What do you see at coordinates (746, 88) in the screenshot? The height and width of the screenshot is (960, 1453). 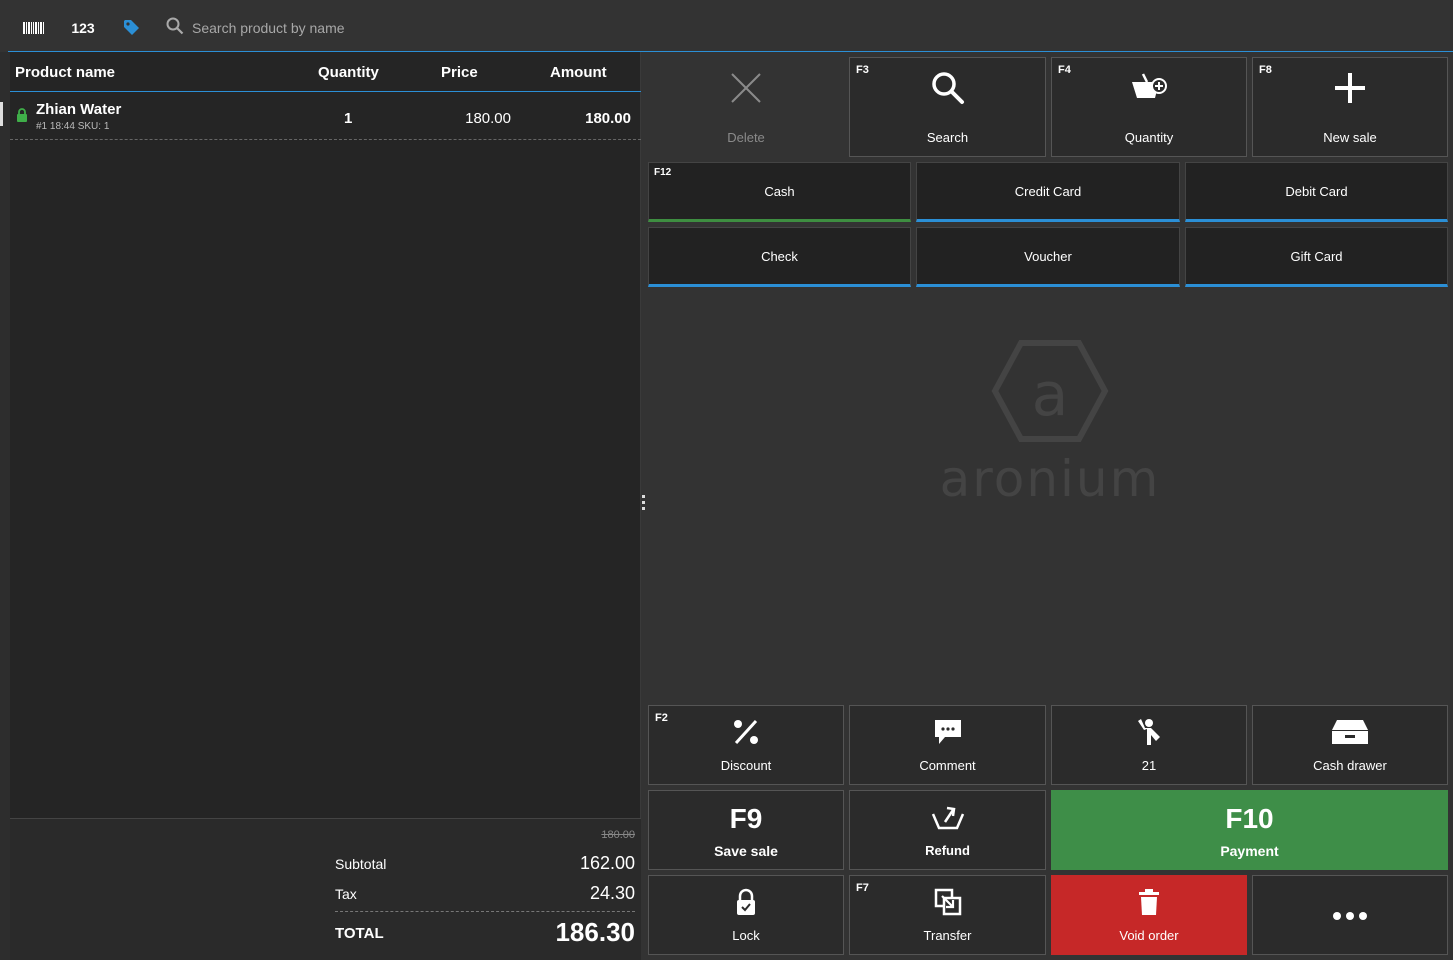 I see `close-icon` at bounding box center [746, 88].